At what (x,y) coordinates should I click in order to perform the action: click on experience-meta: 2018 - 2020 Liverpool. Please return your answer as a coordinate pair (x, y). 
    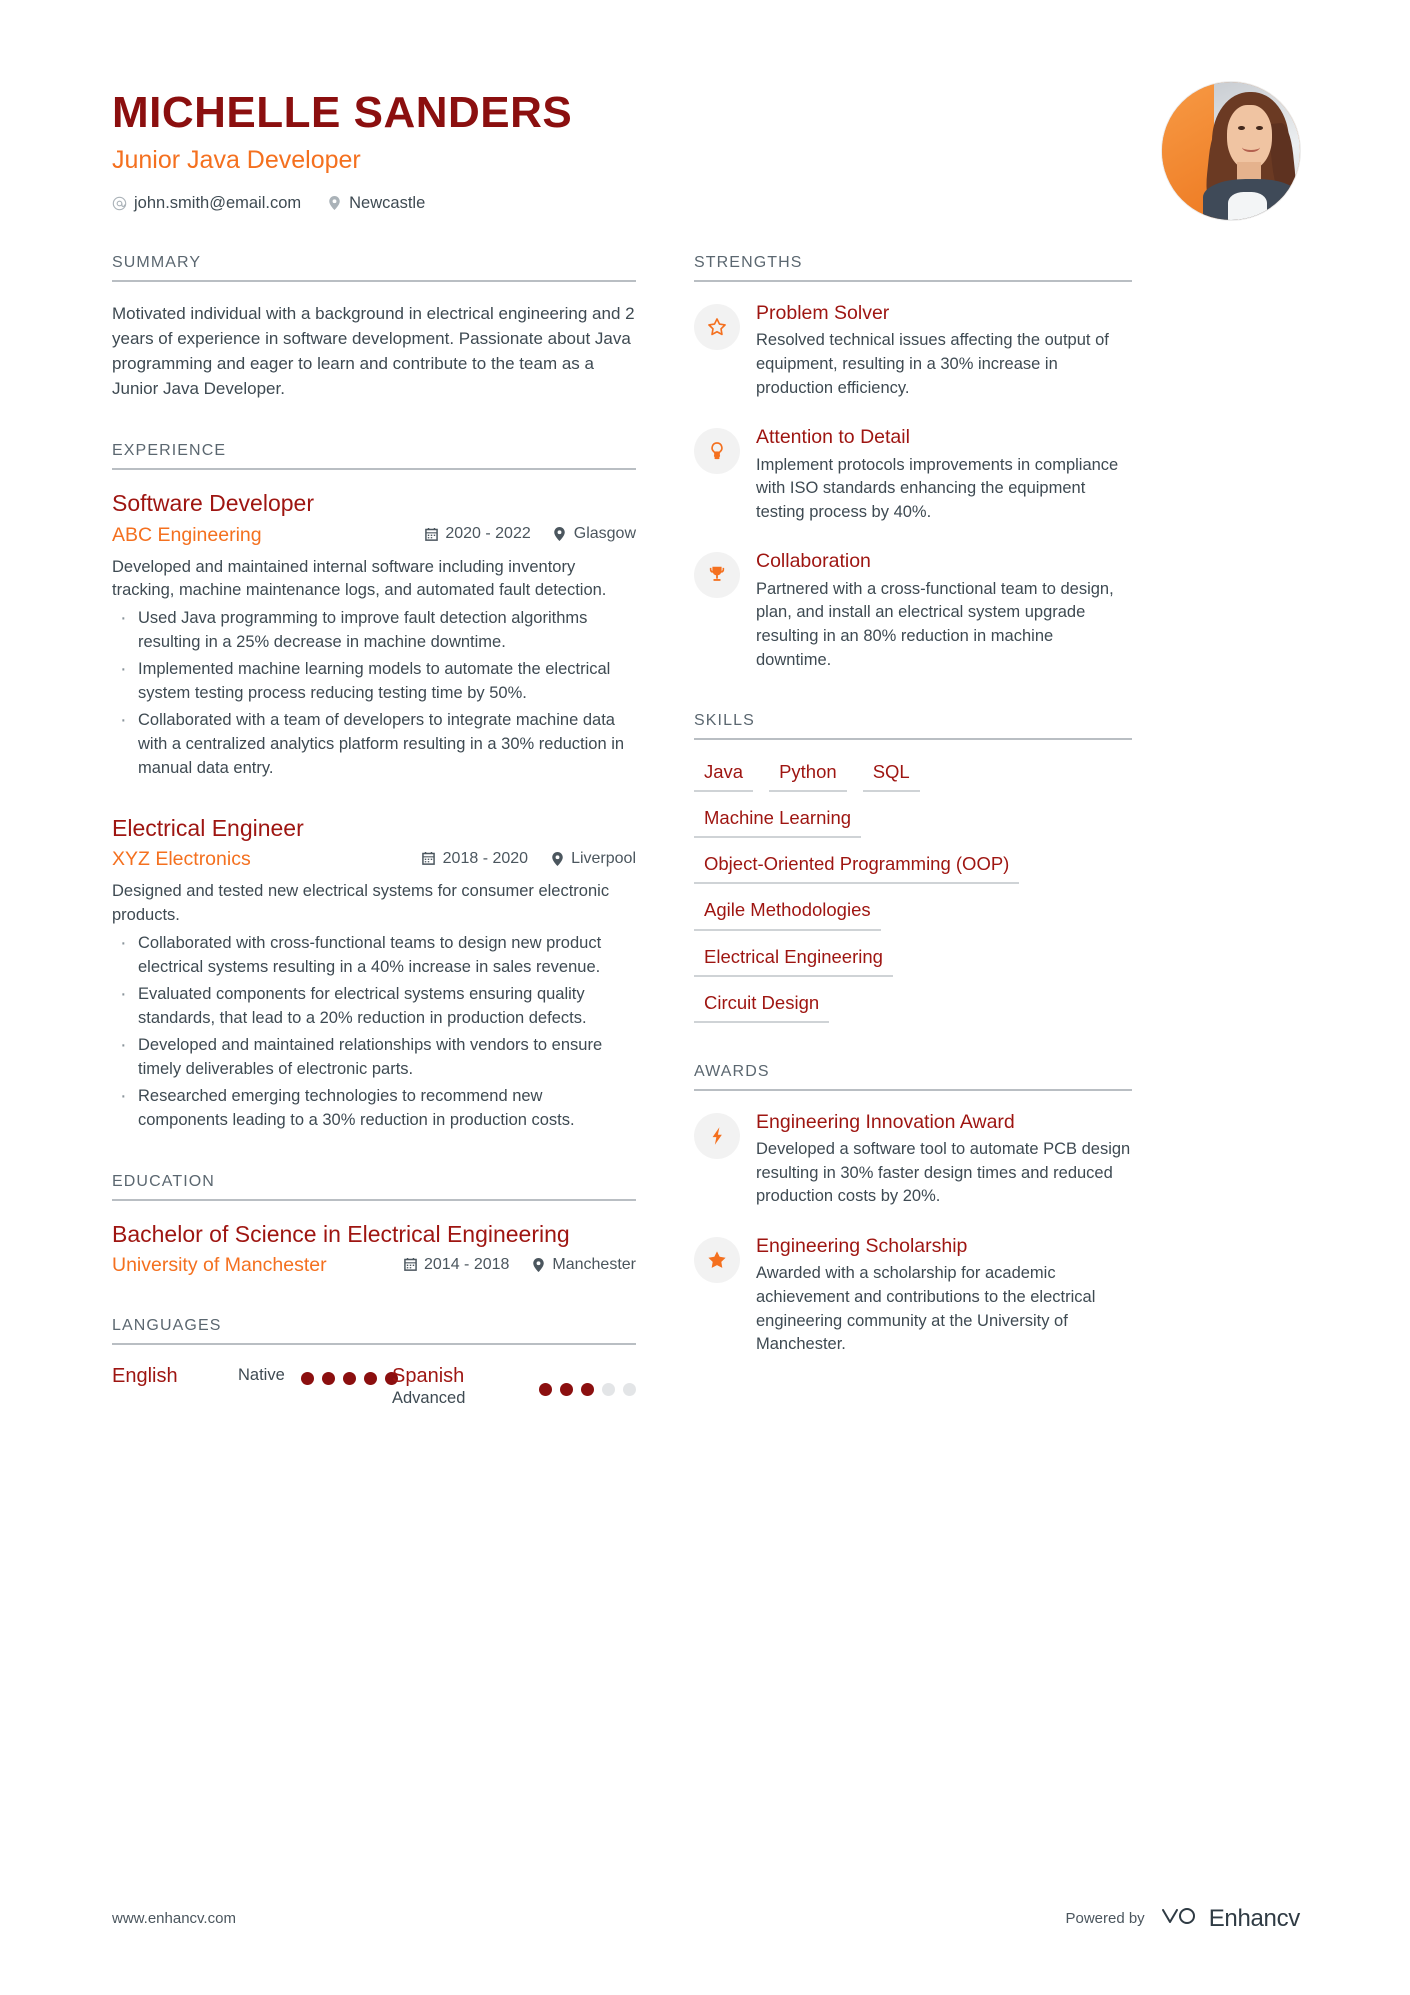
    Looking at the image, I should click on (529, 859).